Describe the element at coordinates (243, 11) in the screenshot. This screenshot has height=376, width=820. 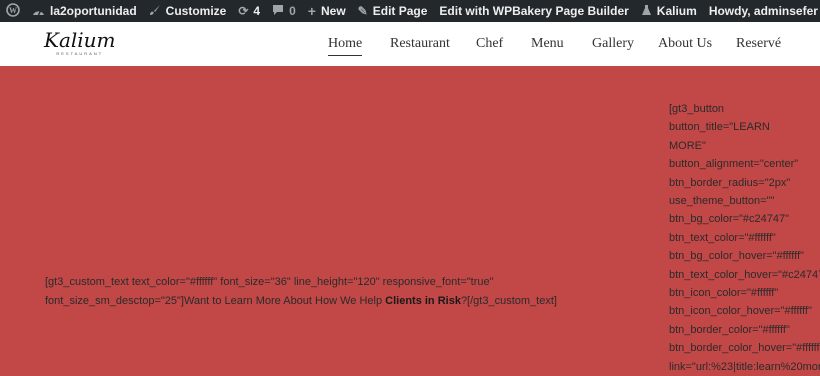
I see `refresh-icon: ⟳` at that location.